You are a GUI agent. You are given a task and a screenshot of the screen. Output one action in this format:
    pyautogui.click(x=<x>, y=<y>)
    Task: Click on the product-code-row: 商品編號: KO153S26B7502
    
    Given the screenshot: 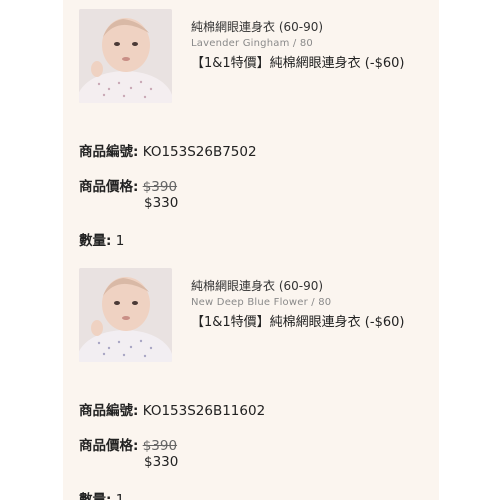 What is the action you would take?
    pyautogui.click(x=168, y=150)
    